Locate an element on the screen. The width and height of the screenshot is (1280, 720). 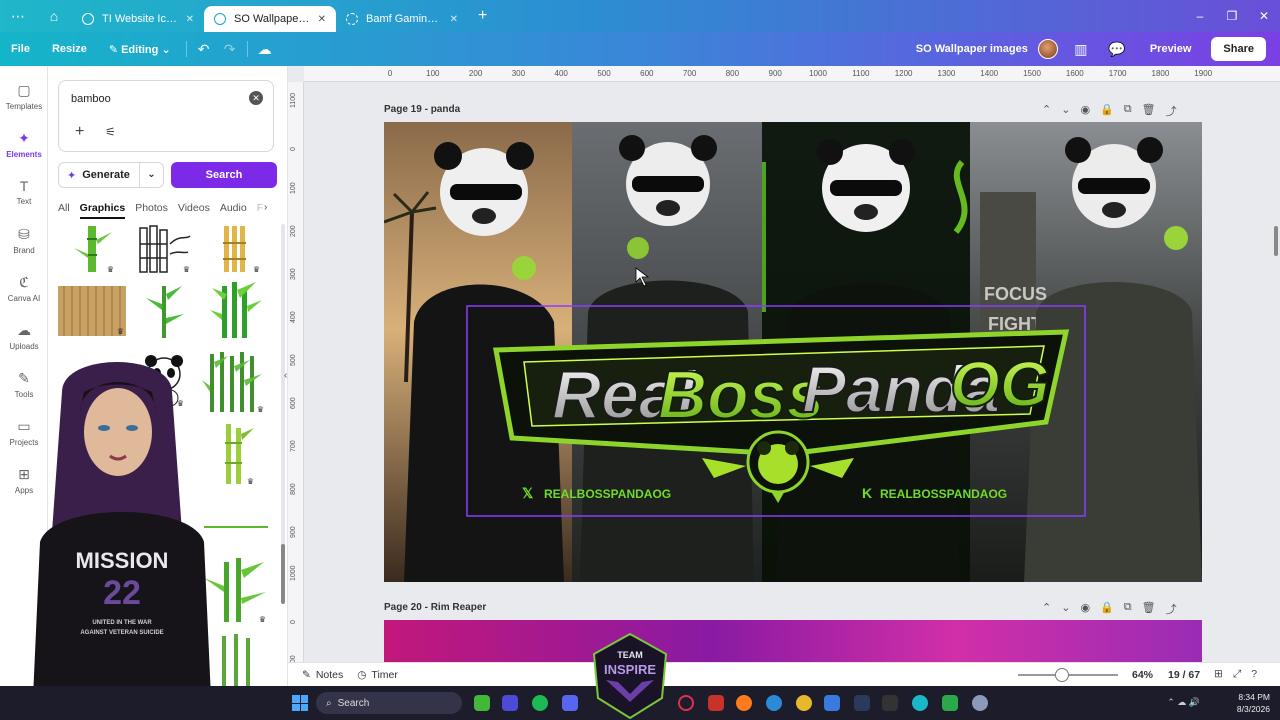
browser-tab-bamf-gaming: Bamf Gaming stuff ... ✕ is located at coordinates (402, 19).